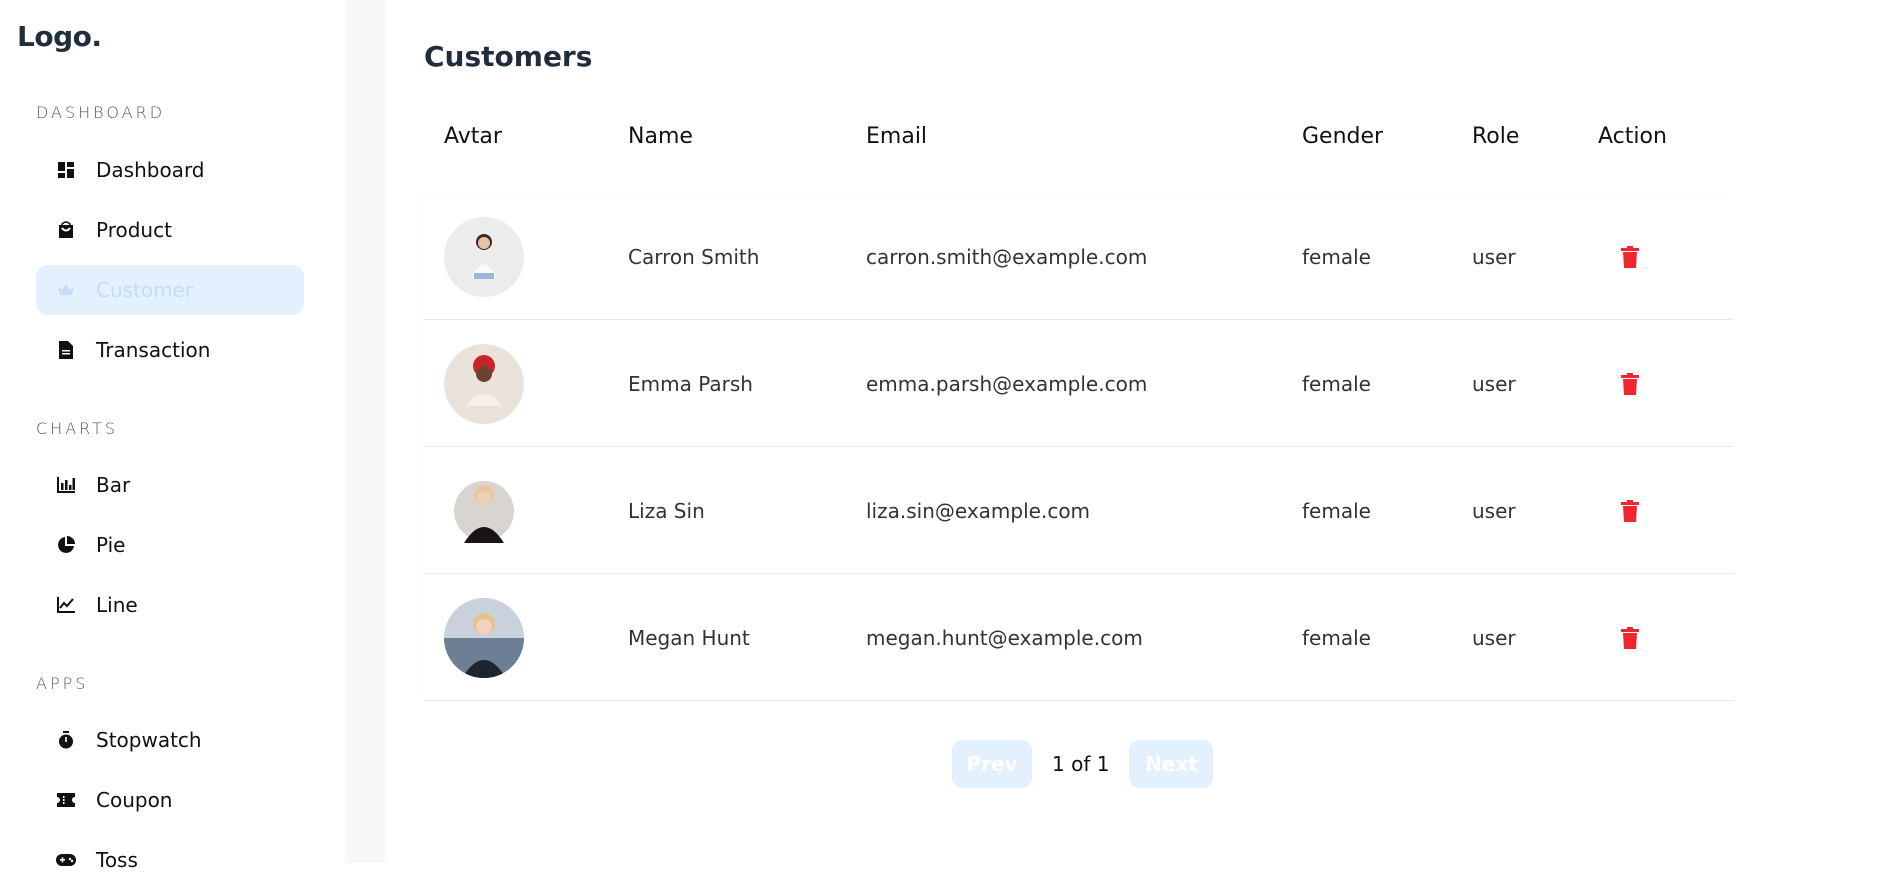  Describe the element at coordinates (365, 431) in the screenshot. I see `sidebar-divider` at that location.